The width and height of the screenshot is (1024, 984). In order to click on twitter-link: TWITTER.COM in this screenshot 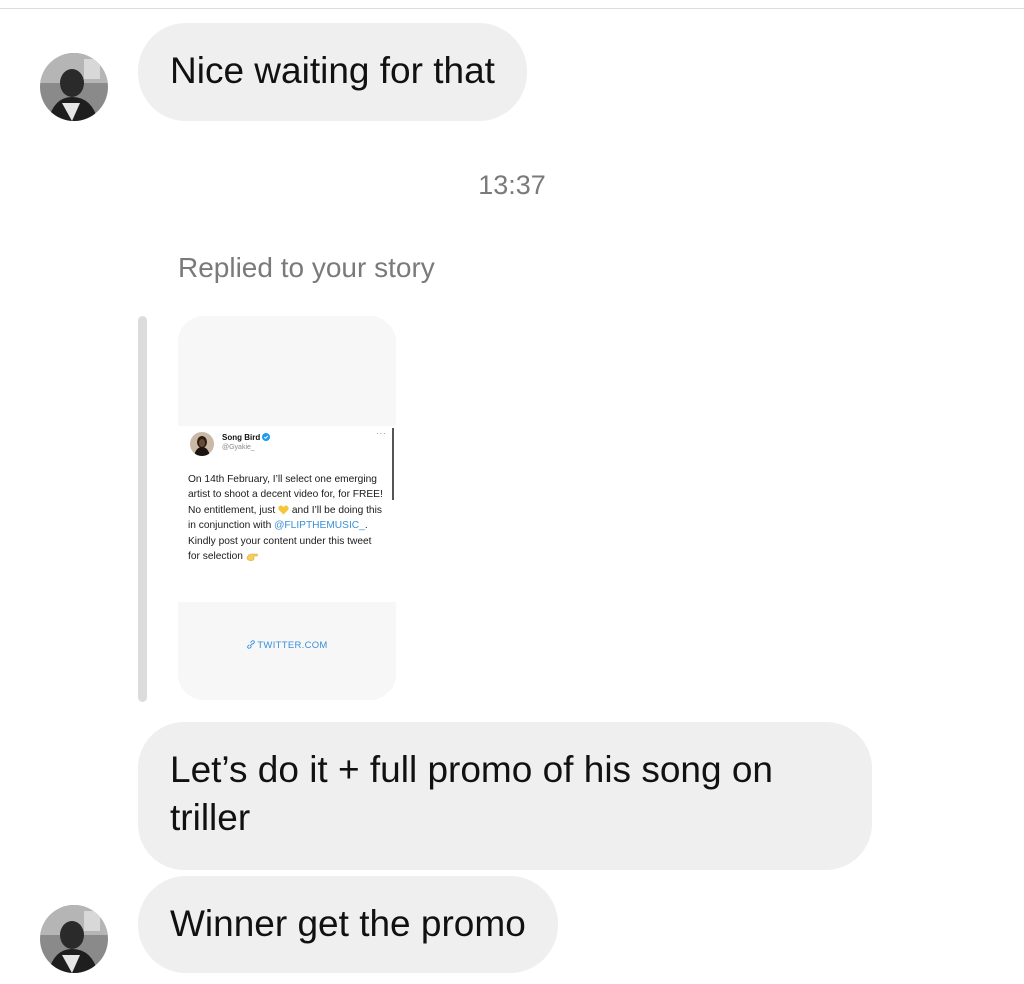, I will do `click(287, 645)`.